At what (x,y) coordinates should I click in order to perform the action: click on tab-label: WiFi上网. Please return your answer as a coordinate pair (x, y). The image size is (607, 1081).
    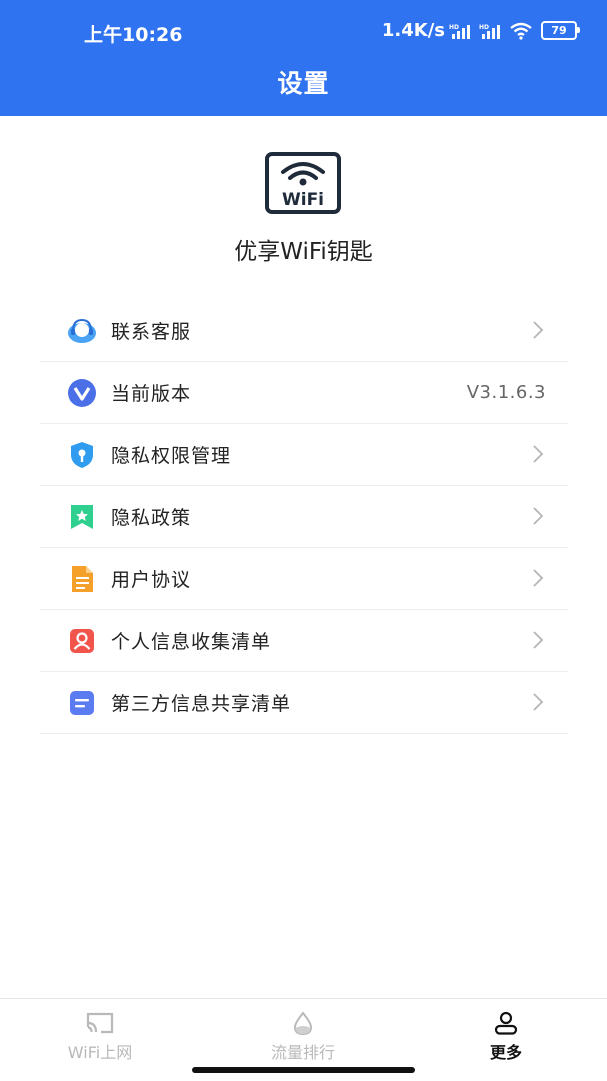
    Looking at the image, I should click on (100, 1052).